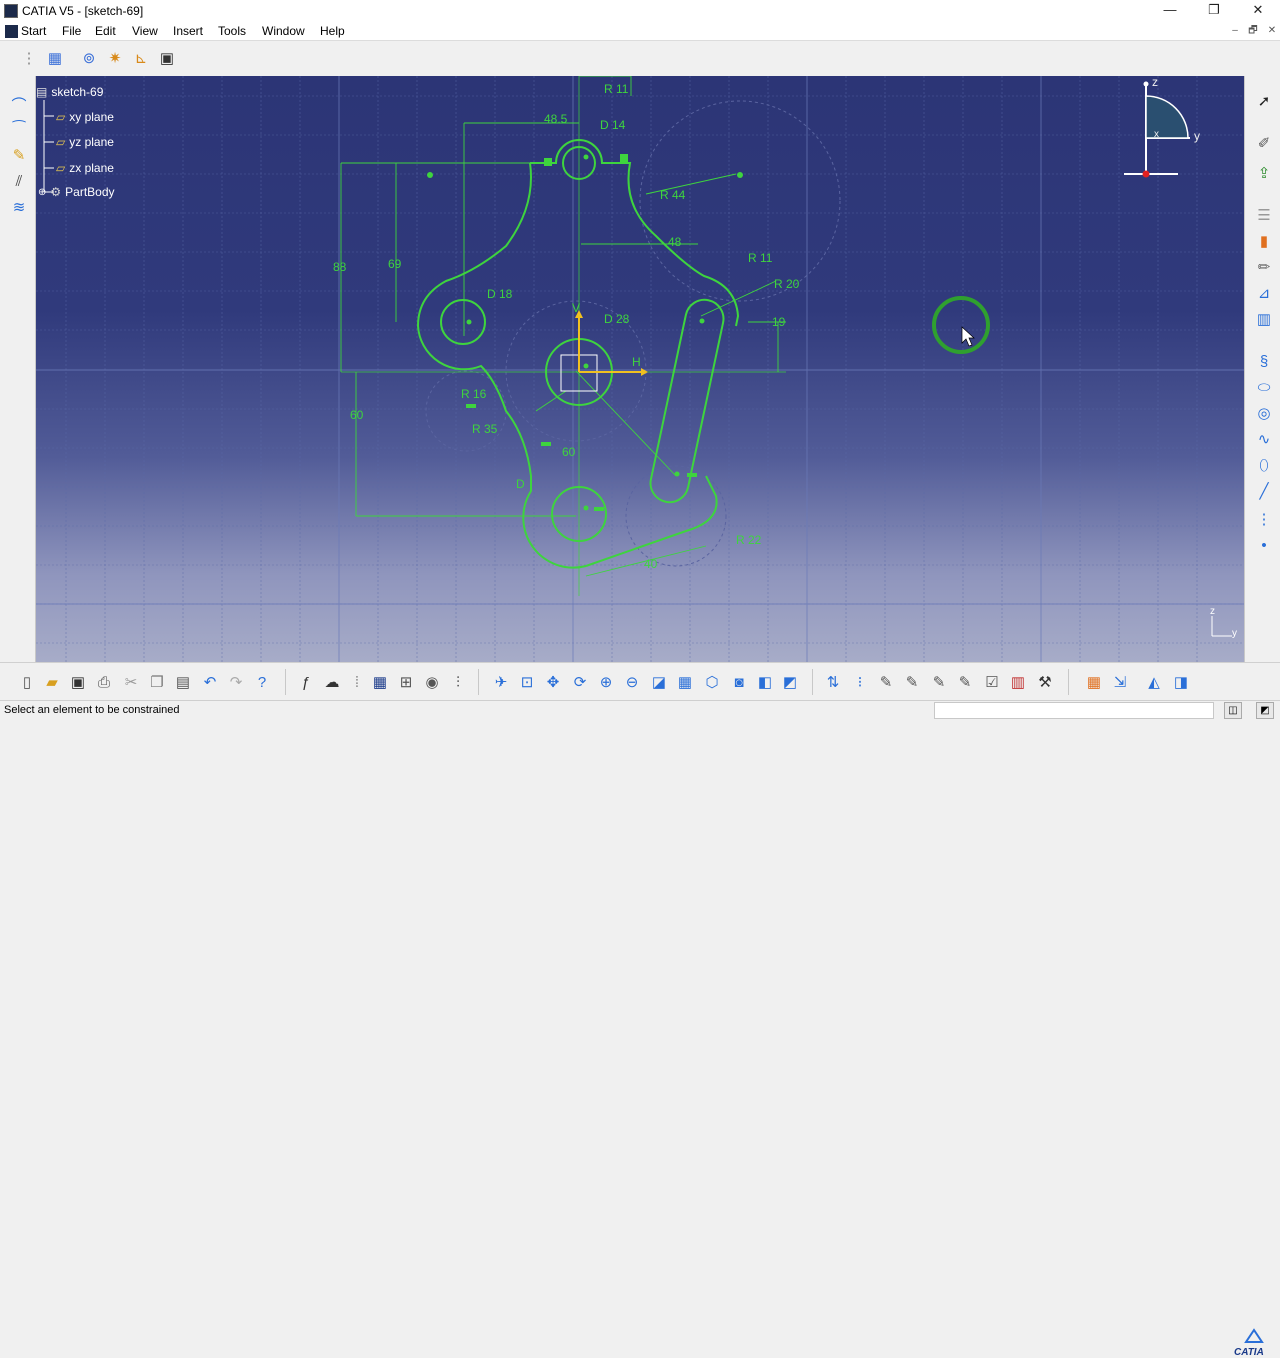 The height and width of the screenshot is (1358, 1280). What do you see at coordinates (939, 682) in the screenshot?
I see `edit-icon-3: ✎` at bounding box center [939, 682].